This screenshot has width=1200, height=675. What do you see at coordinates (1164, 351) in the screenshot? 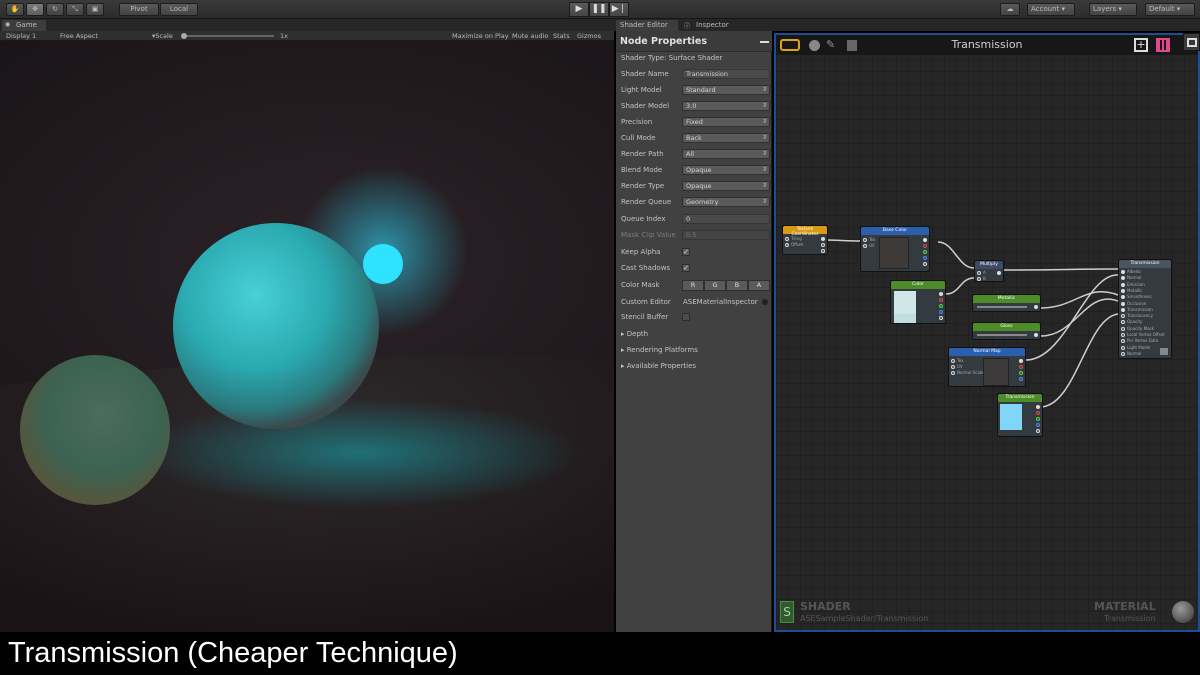
I see `save-icon` at bounding box center [1164, 351].